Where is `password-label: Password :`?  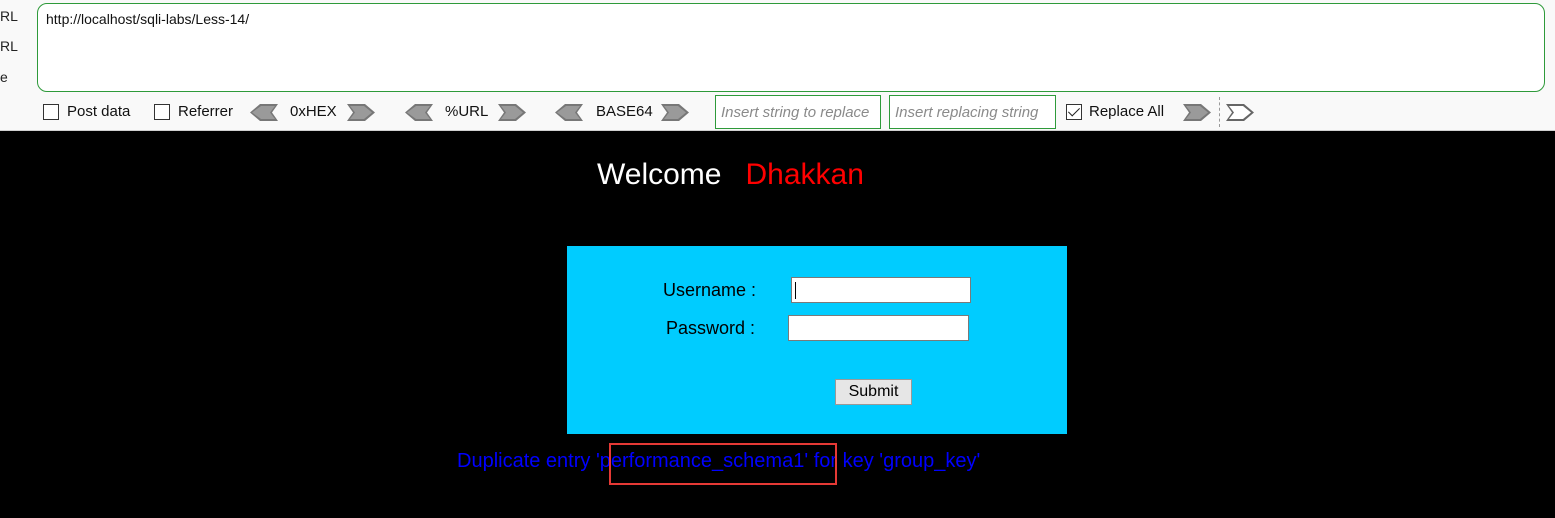
password-label: Password : is located at coordinates (711, 328).